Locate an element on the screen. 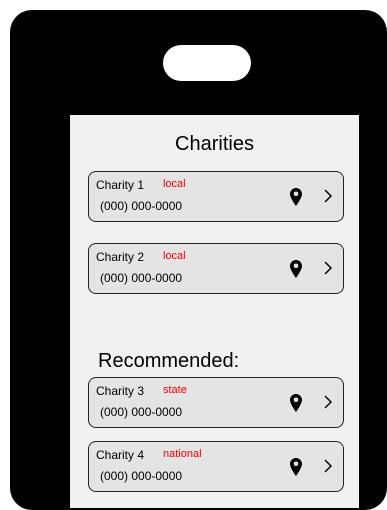  recommended-charity-card: Charity 4 national (000) 000-0000 is located at coordinates (216, 466).